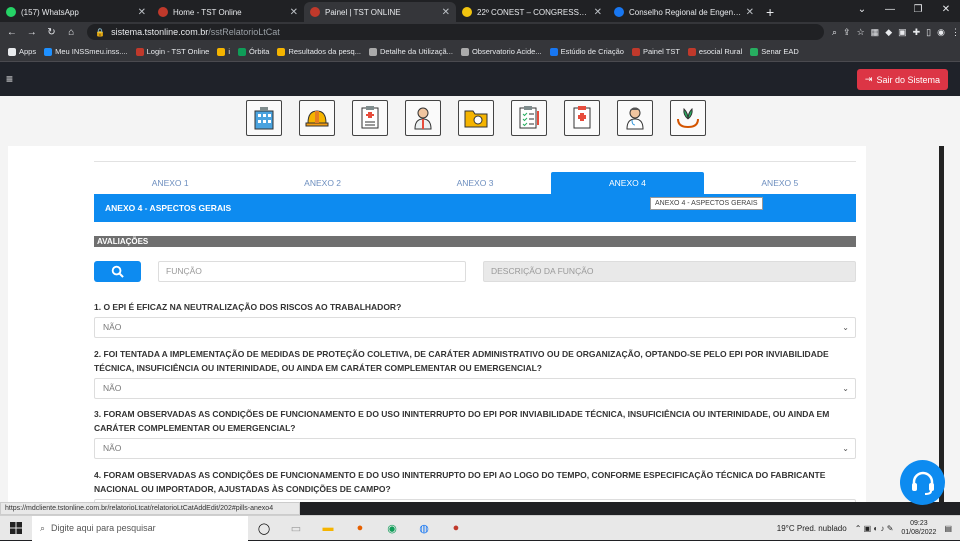 The image size is (960, 541). What do you see at coordinates (774, 51) in the screenshot?
I see `bookmark-item: Senar EAD` at bounding box center [774, 51].